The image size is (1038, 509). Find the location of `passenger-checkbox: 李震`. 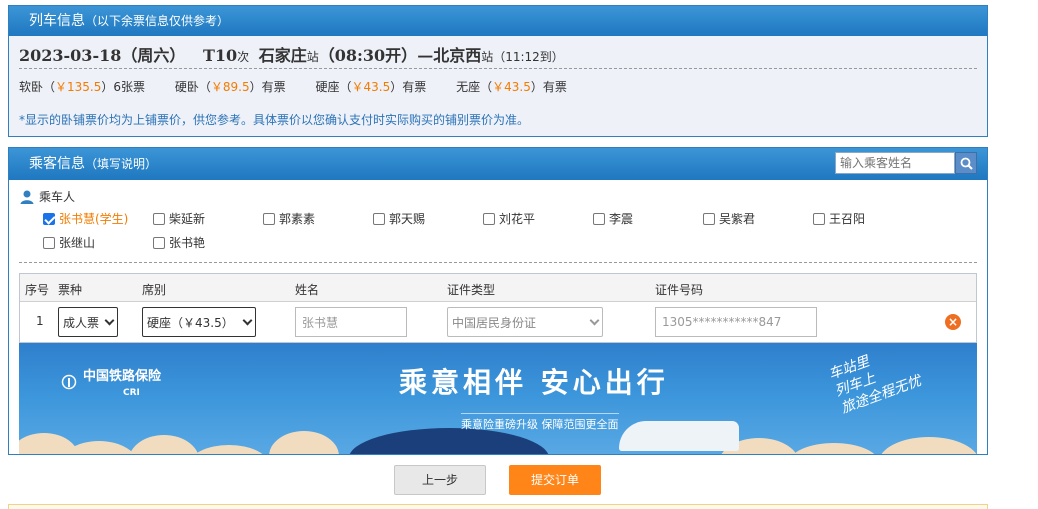

passenger-checkbox: 李震 is located at coordinates (613, 218).